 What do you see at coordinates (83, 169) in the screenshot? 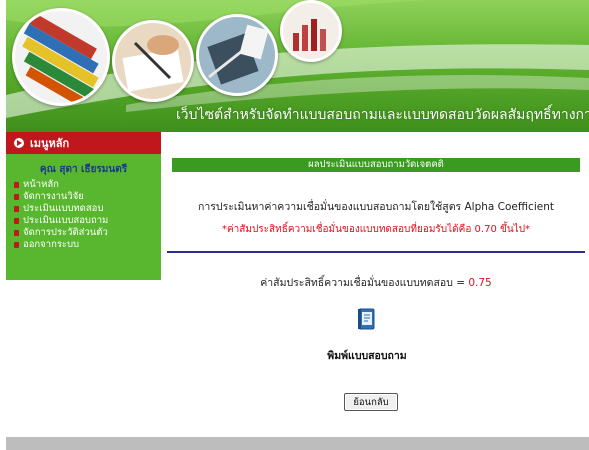
I see `user-name: คุณ สุดา เธียรมนตรี` at bounding box center [83, 169].